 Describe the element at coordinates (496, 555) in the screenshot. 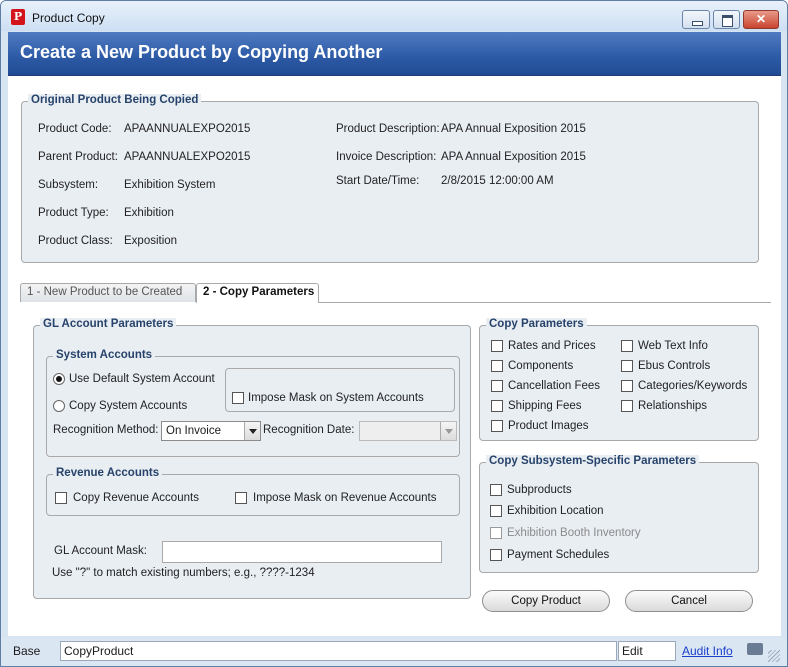

I see `payment-schedules-checkbox` at that location.